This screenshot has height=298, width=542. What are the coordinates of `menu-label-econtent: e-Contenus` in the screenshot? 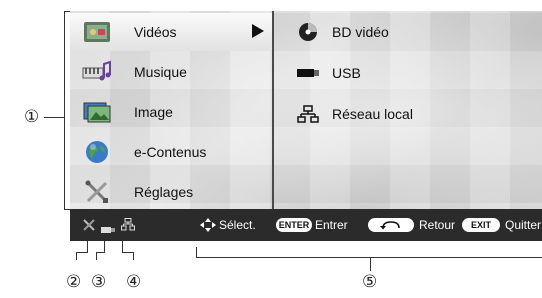 It's located at (170, 152).